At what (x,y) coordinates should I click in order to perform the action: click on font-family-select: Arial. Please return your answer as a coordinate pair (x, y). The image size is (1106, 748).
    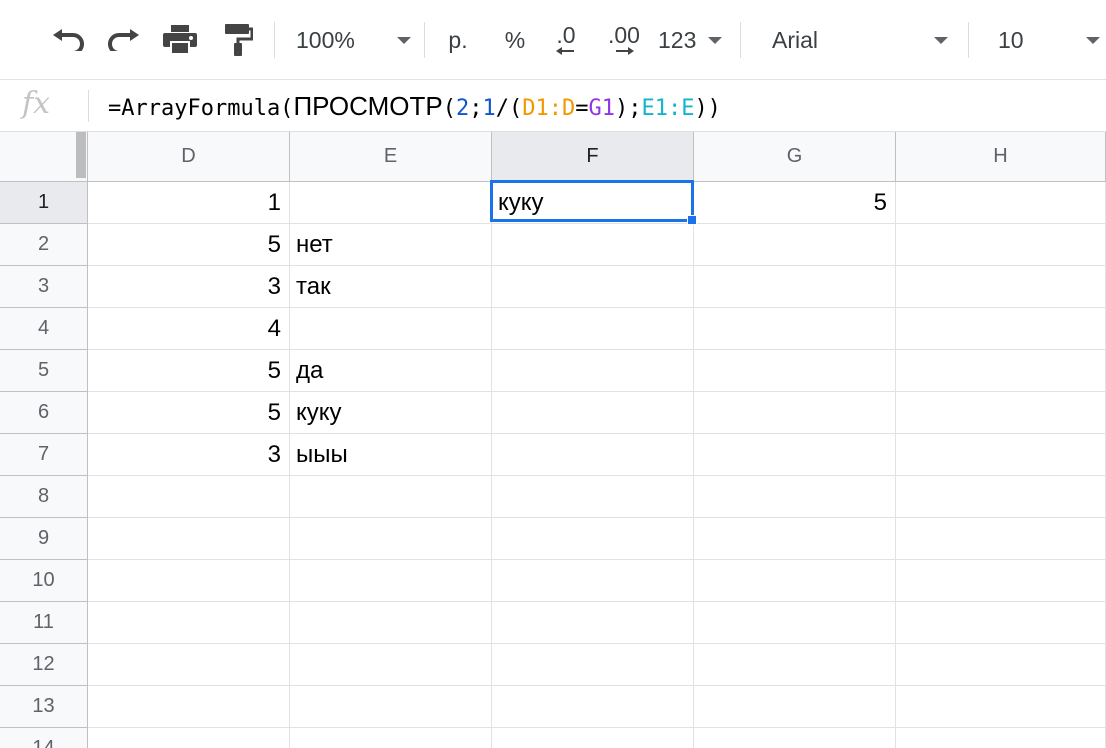
    Looking at the image, I should click on (860, 40).